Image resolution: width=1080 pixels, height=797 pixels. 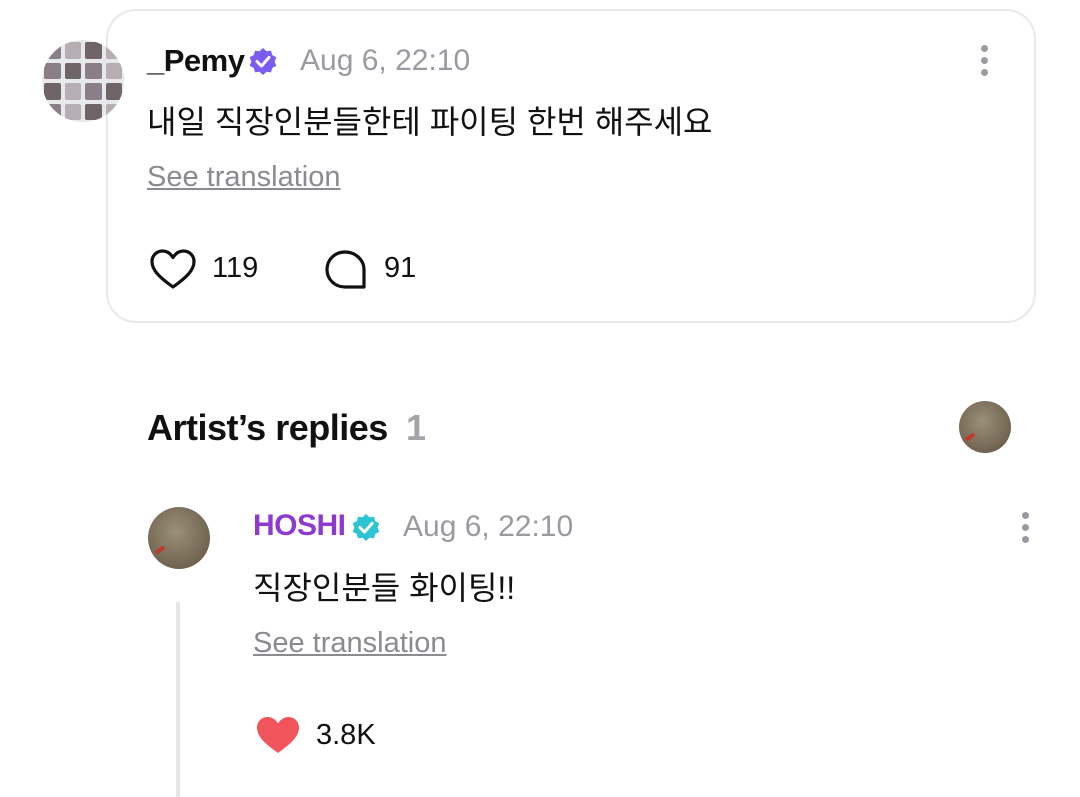 What do you see at coordinates (267, 427) in the screenshot?
I see `artist-replies-title: Artist’s replies` at bounding box center [267, 427].